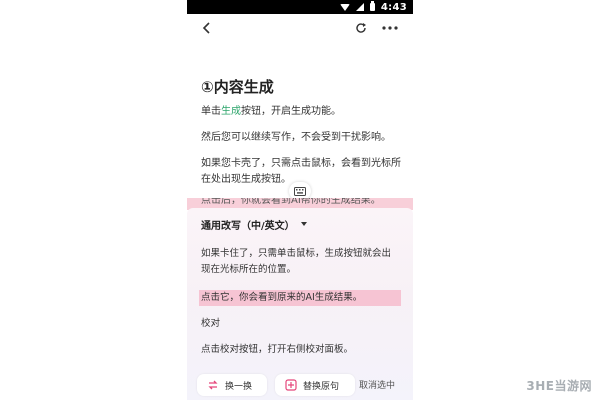 This screenshot has height=400, width=600. Describe the element at coordinates (248, 226) in the screenshot. I see `rewrite-mode-label: 通用改写（中/英文）` at that location.